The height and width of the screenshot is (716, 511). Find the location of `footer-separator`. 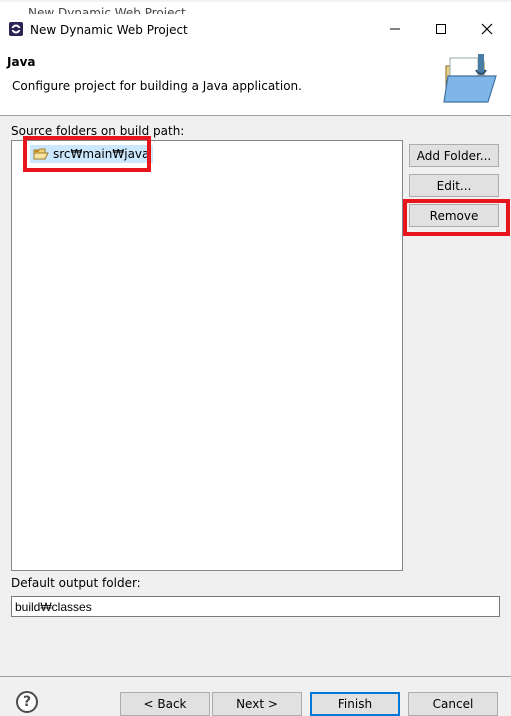

footer-separator is located at coordinates (255, 676).